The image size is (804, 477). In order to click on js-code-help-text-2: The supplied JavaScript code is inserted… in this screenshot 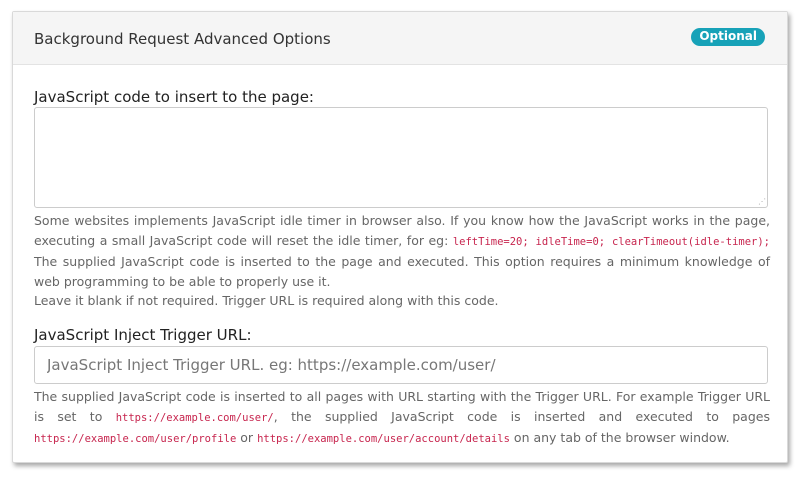, I will do `click(402, 271)`.